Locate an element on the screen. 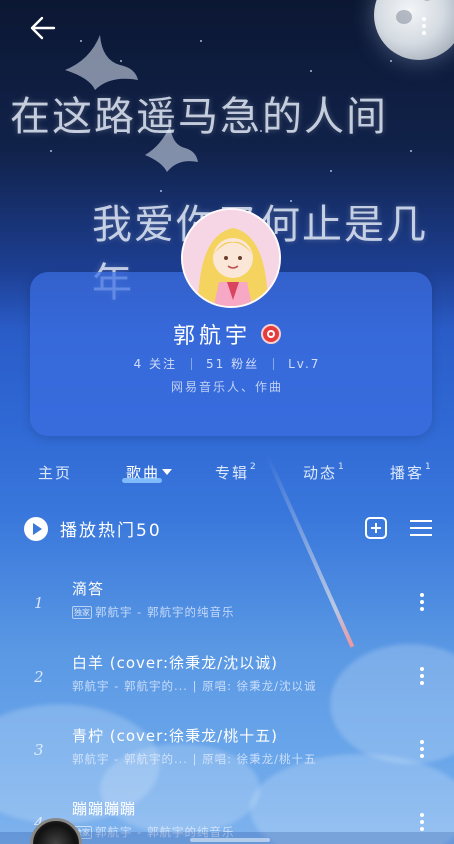 This screenshot has height=844, width=454. song-row: 1 滴答 独家 郭航宇 - 郭航宇的纯音乐 is located at coordinates (227, 606).